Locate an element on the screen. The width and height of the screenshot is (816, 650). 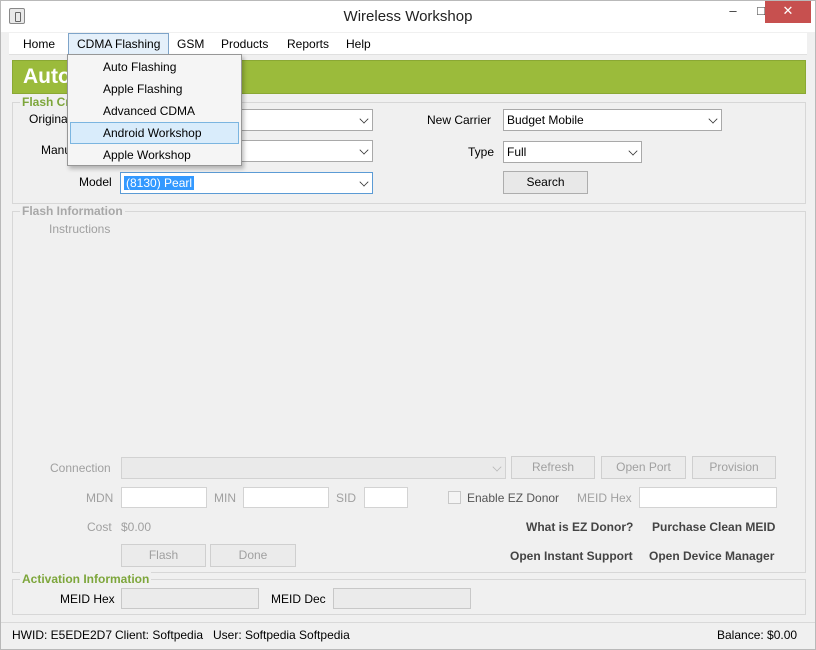
dropdown-item-advanced-cdma: Advanced CDMA is located at coordinates (154, 111).